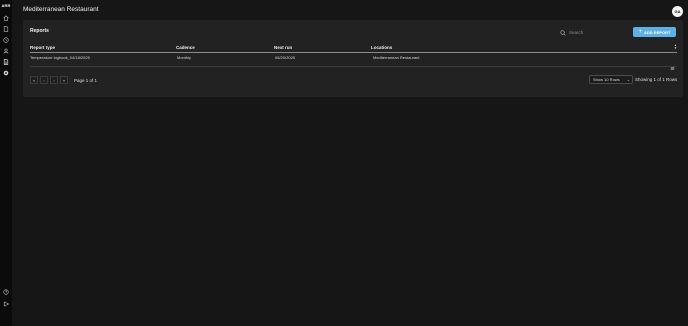 Image resolution: width=688 pixels, height=326 pixels. I want to click on sort-down-icon: ▼, so click(675, 48).